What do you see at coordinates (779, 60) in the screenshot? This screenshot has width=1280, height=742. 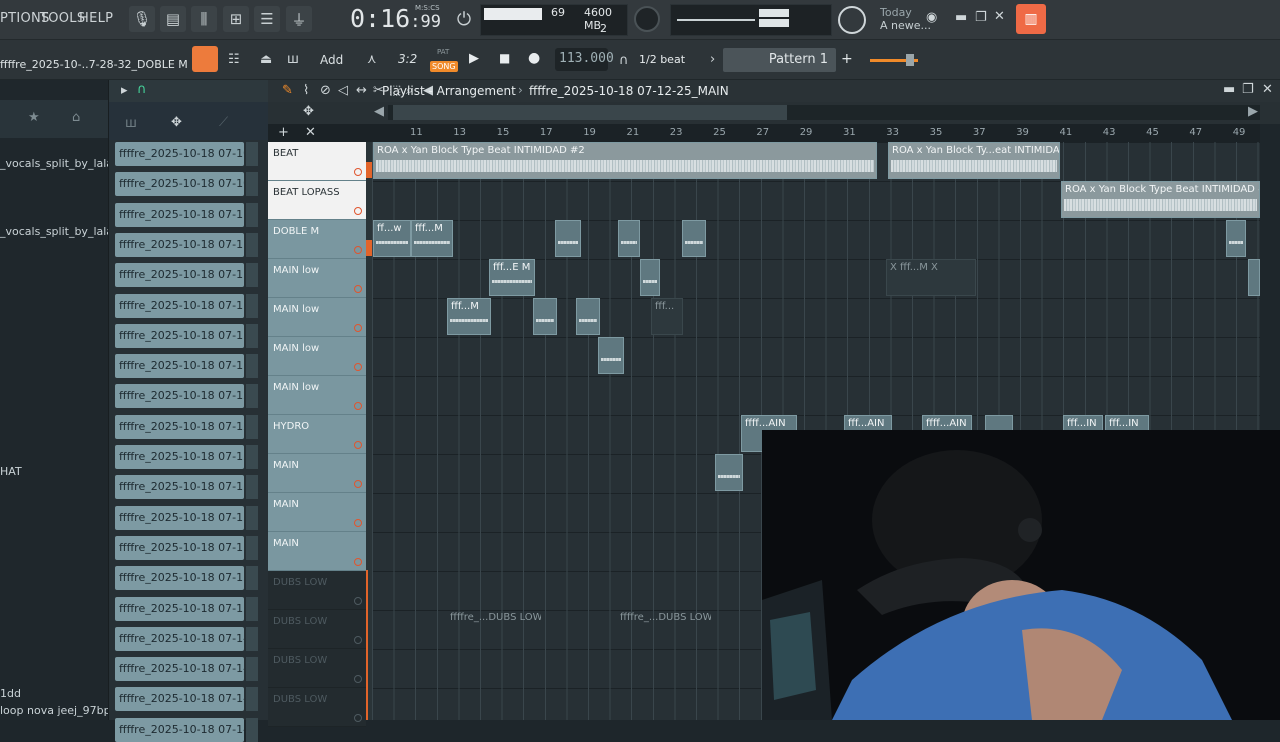 I see `pattern-selector: Pattern 1` at bounding box center [779, 60].